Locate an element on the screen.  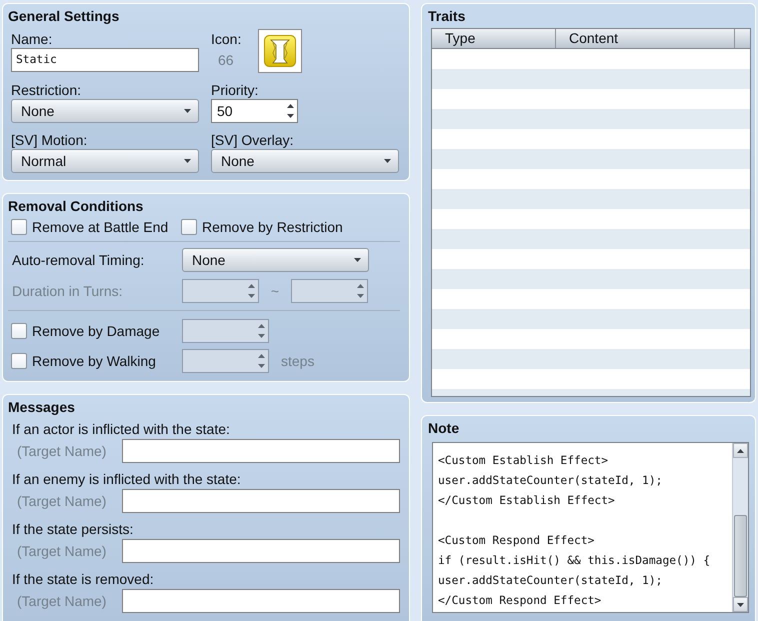
column-header: Content is located at coordinates (645, 38).